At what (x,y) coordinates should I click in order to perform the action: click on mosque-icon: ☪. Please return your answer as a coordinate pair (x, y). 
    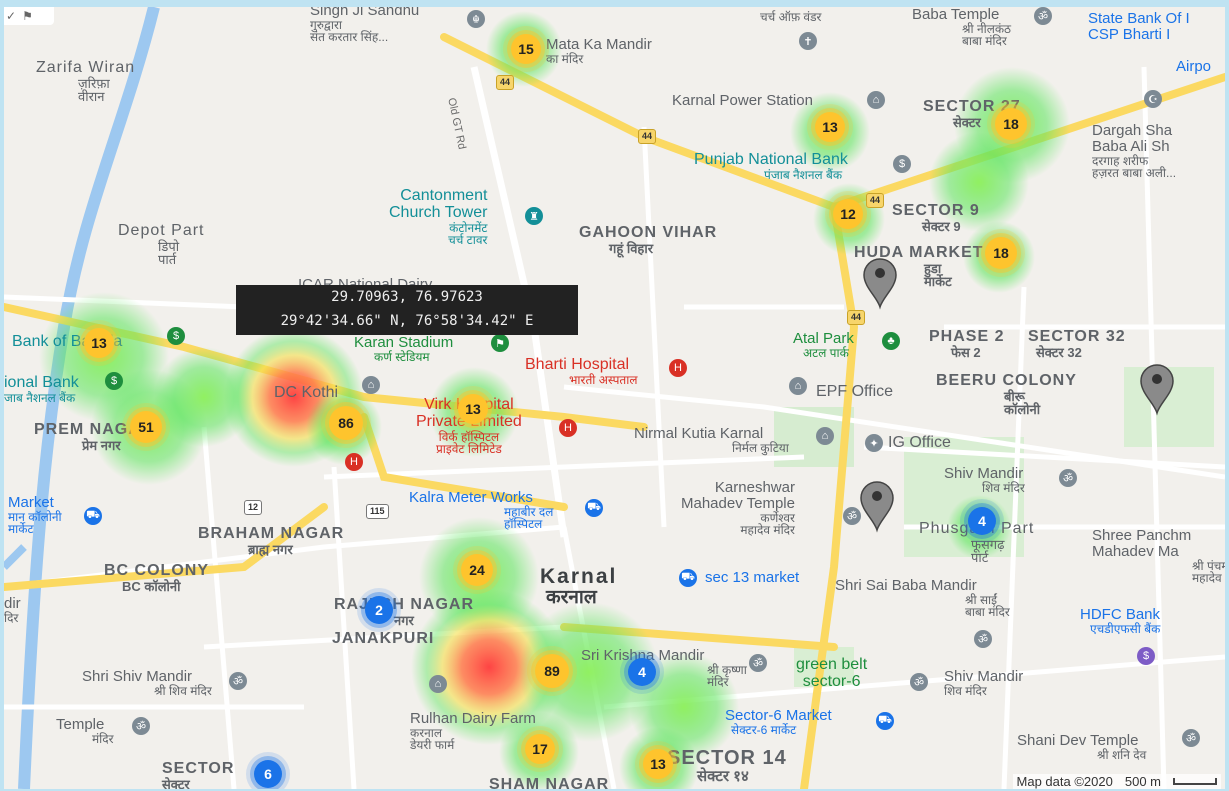
    Looking at the image, I should click on (1153, 99).